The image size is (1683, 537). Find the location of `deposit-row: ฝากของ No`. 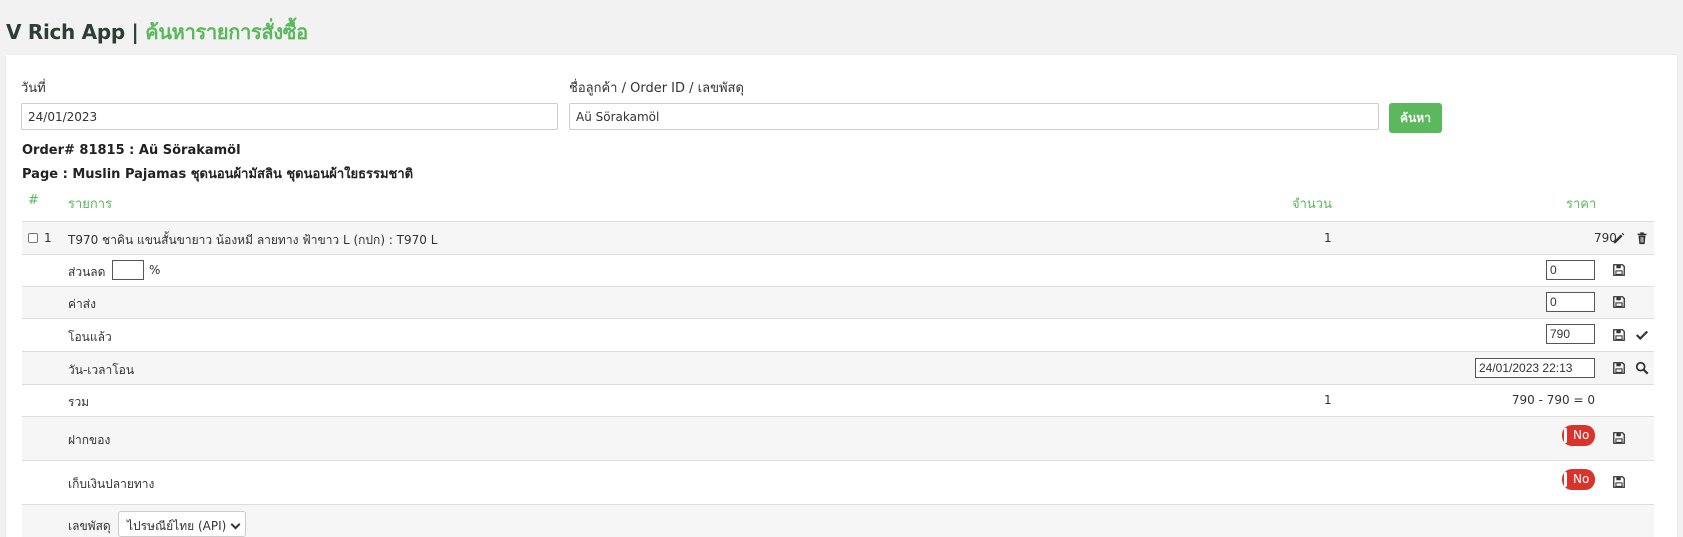

deposit-row: ฝากของ No is located at coordinates (838, 438).